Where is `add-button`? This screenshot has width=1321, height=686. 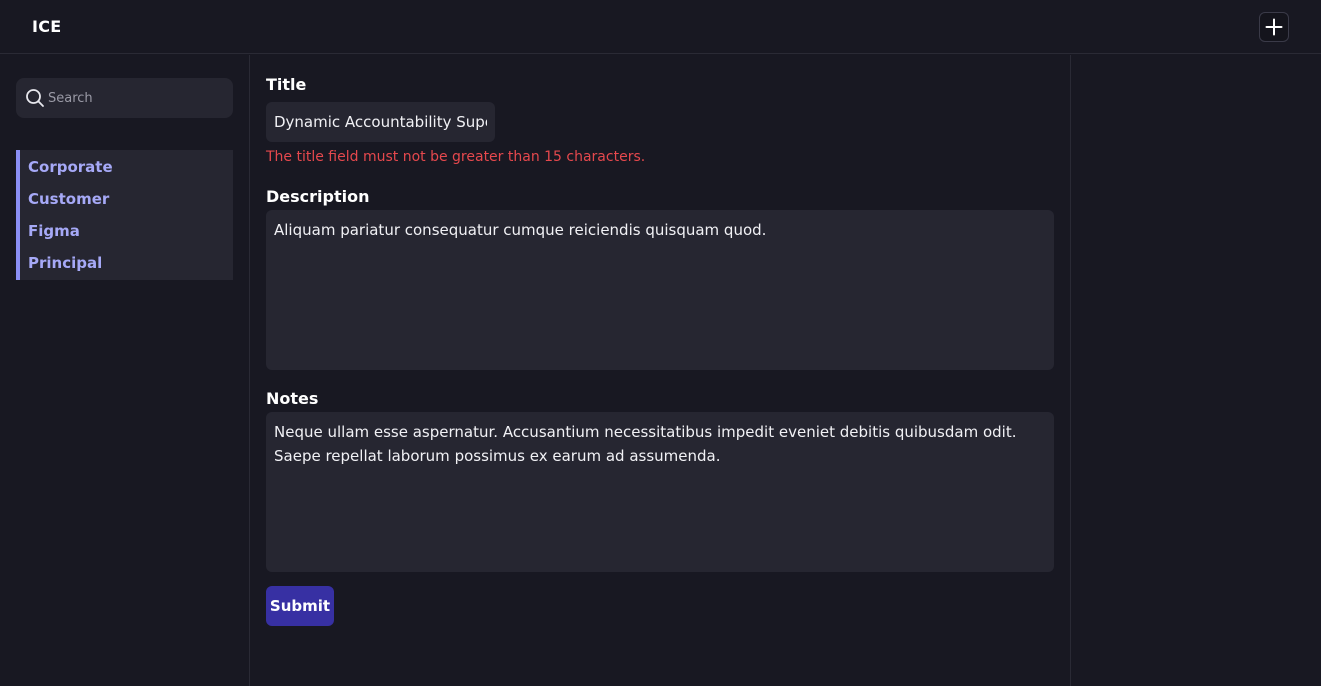 add-button is located at coordinates (1274, 27).